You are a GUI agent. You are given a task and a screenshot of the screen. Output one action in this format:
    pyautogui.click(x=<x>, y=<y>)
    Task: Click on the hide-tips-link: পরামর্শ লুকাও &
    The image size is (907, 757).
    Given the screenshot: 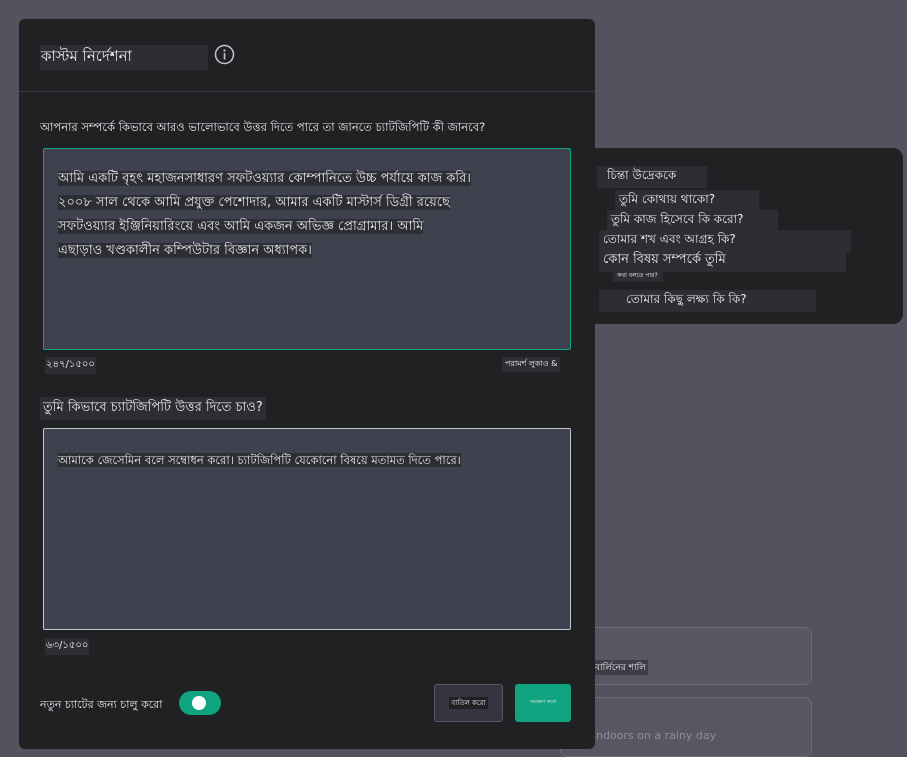 What is the action you would take?
    pyautogui.click(x=531, y=364)
    